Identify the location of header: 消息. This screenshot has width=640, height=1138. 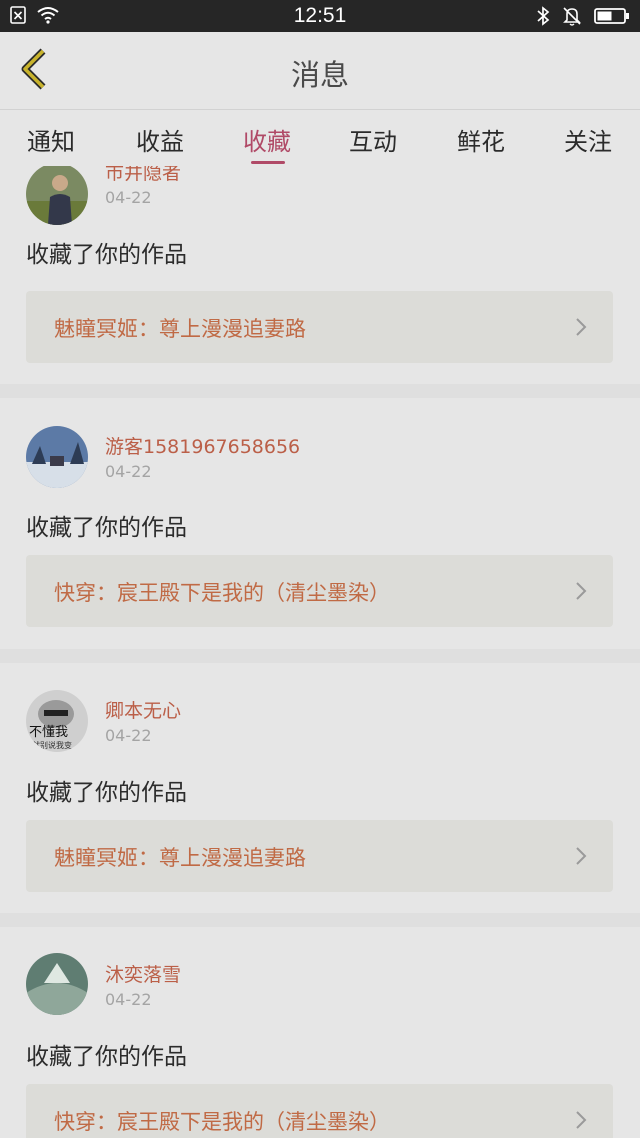
(320, 71).